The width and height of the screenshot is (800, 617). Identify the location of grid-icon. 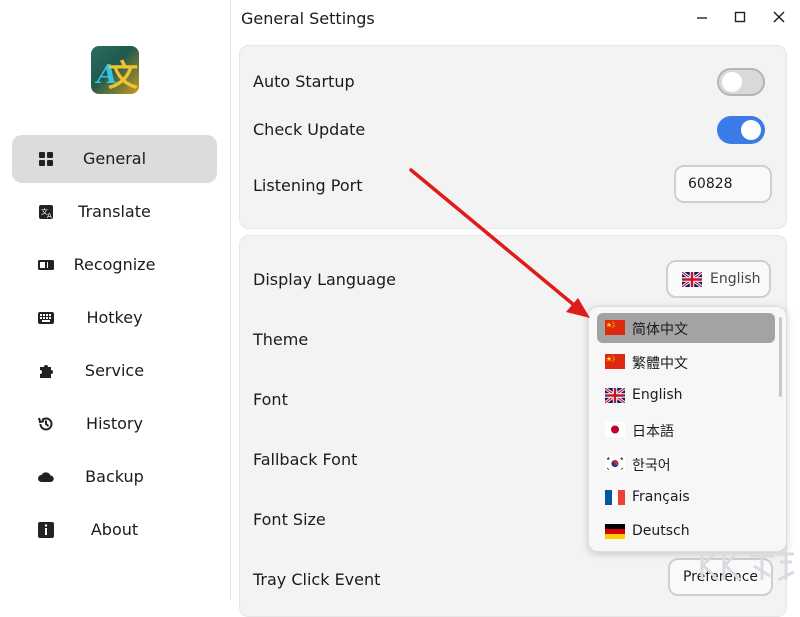
(46, 159).